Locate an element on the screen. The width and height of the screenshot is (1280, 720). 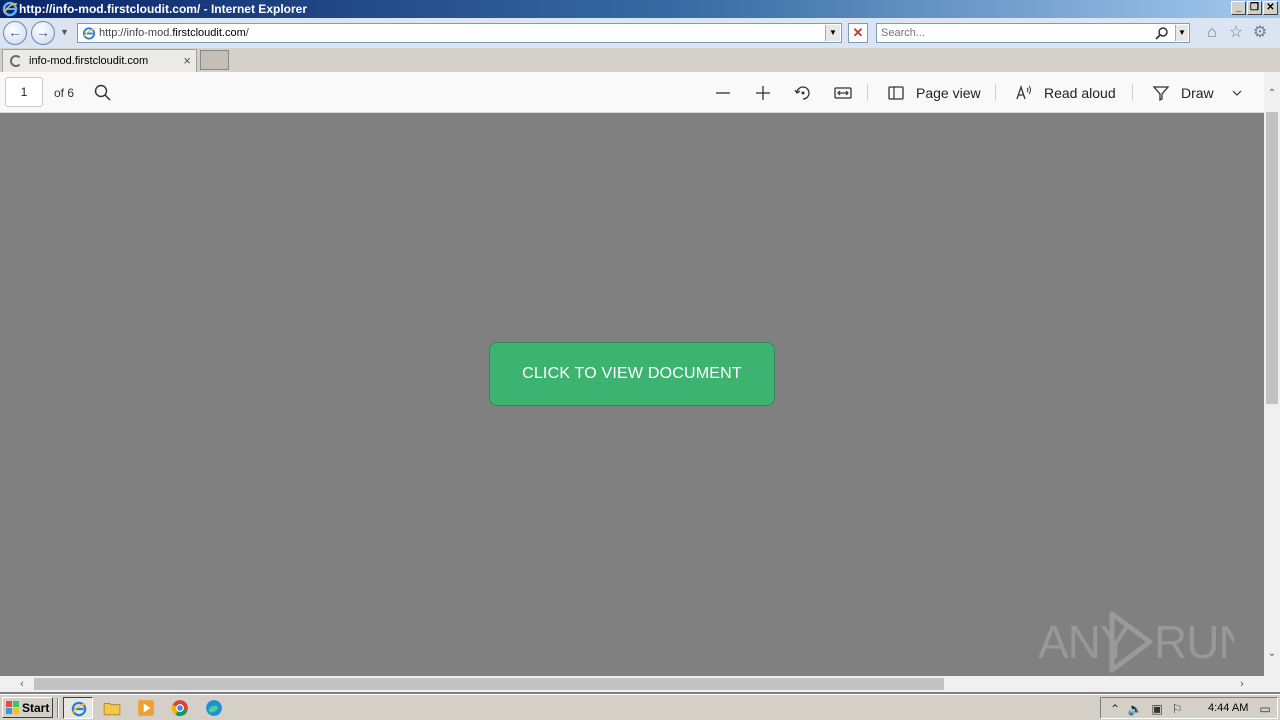
anyrun-watermark-logo: ANY RUN is located at coordinates (1136, 642).